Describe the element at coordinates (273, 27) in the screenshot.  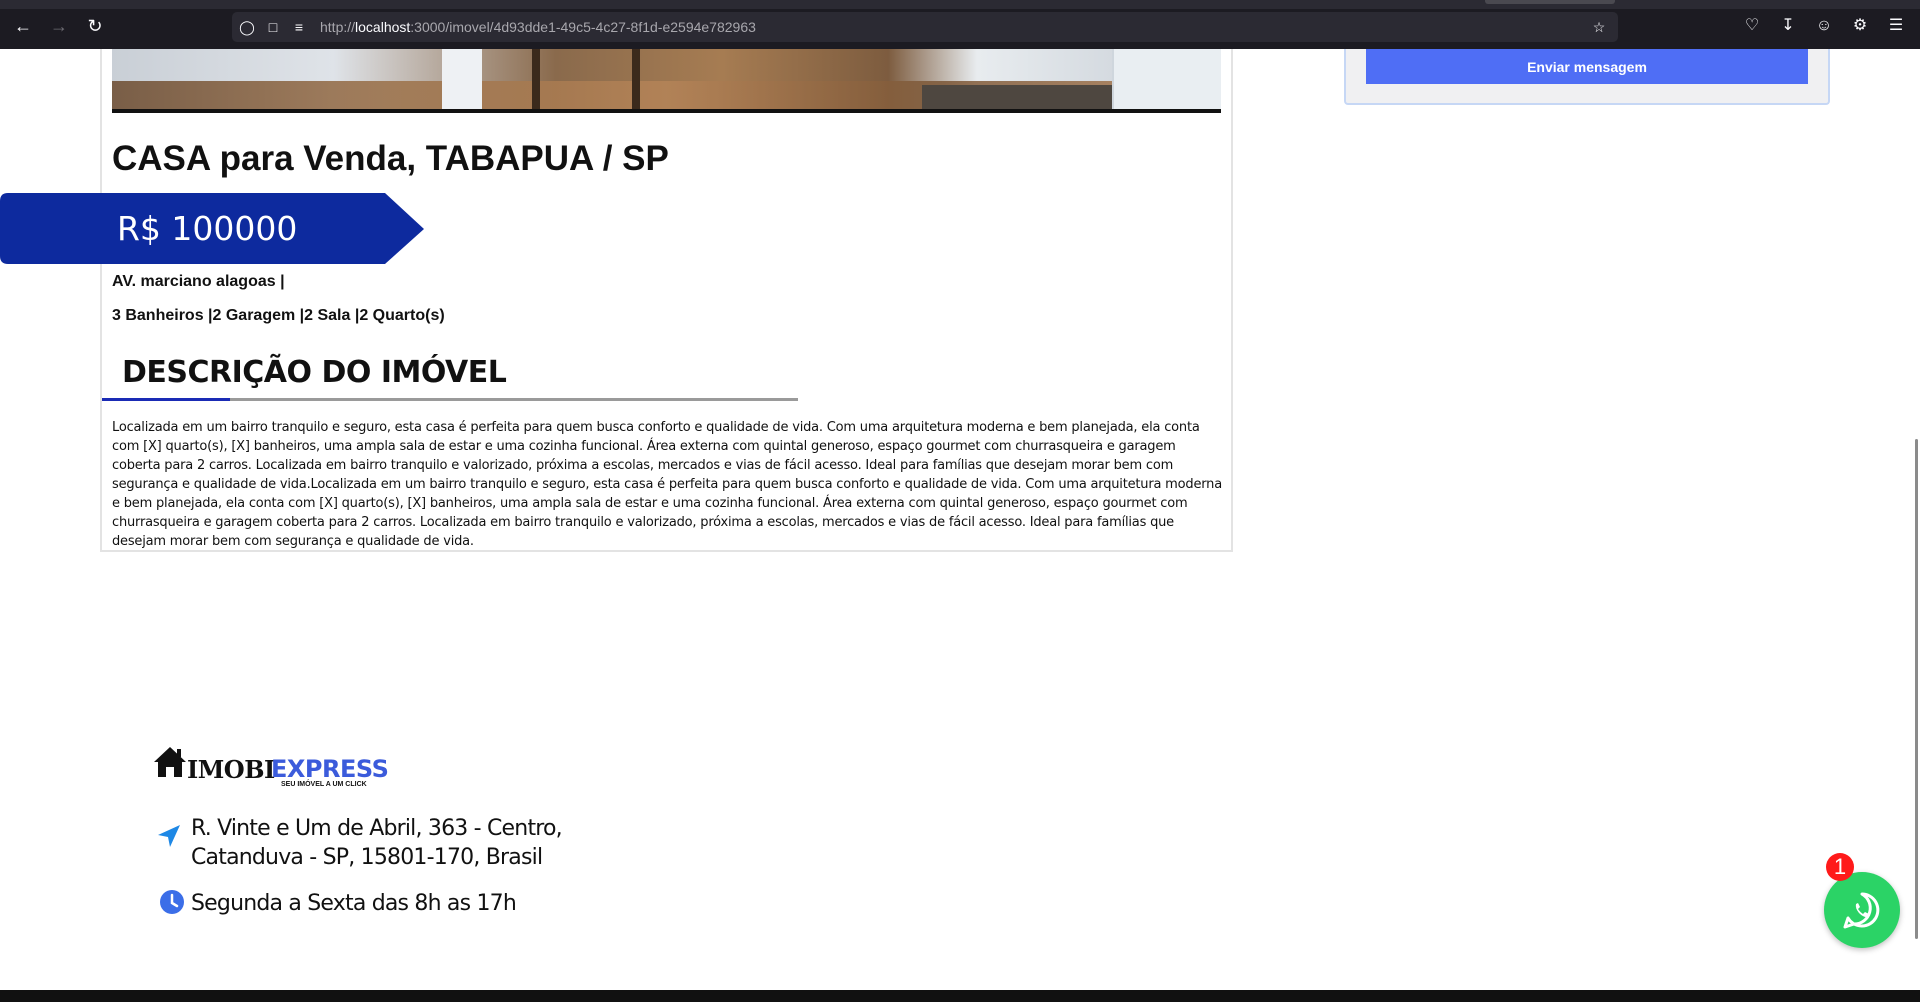
I see `page-icon: □` at that location.